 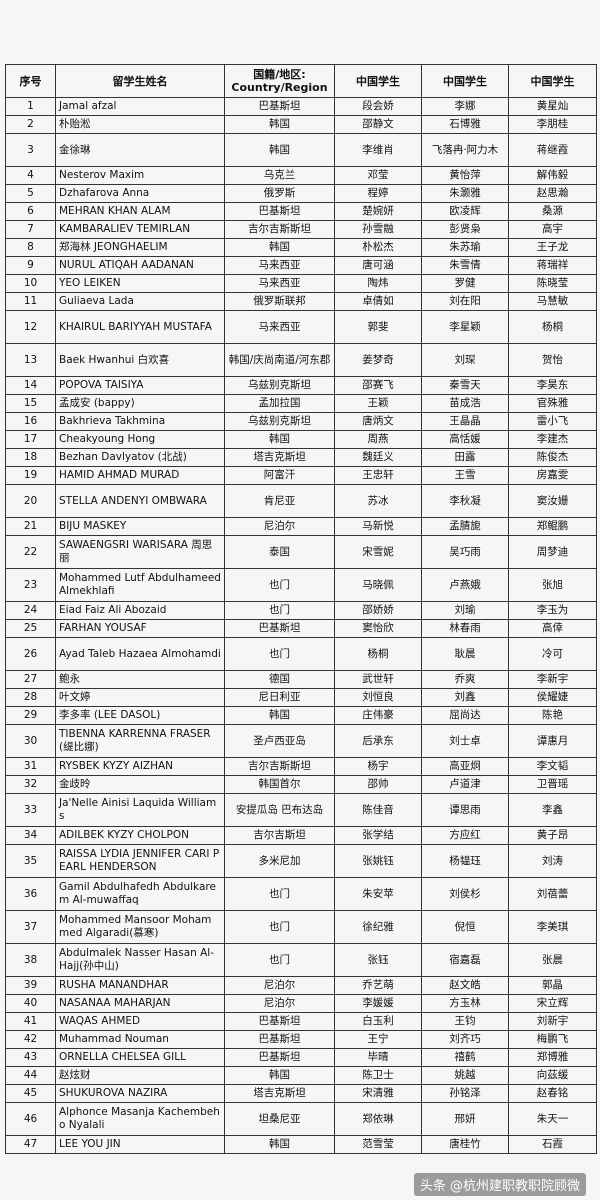 What do you see at coordinates (30, 894) in the screenshot?
I see `row-number: 36` at bounding box center [30, 894].